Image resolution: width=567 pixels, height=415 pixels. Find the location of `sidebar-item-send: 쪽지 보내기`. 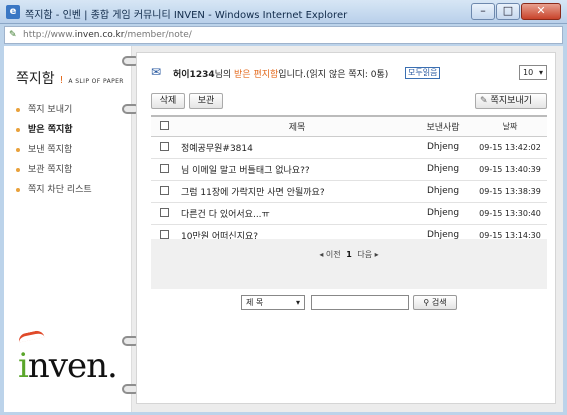

sidebar-item-send: 쪽지 보내기 is located at coordinates (54, 110).